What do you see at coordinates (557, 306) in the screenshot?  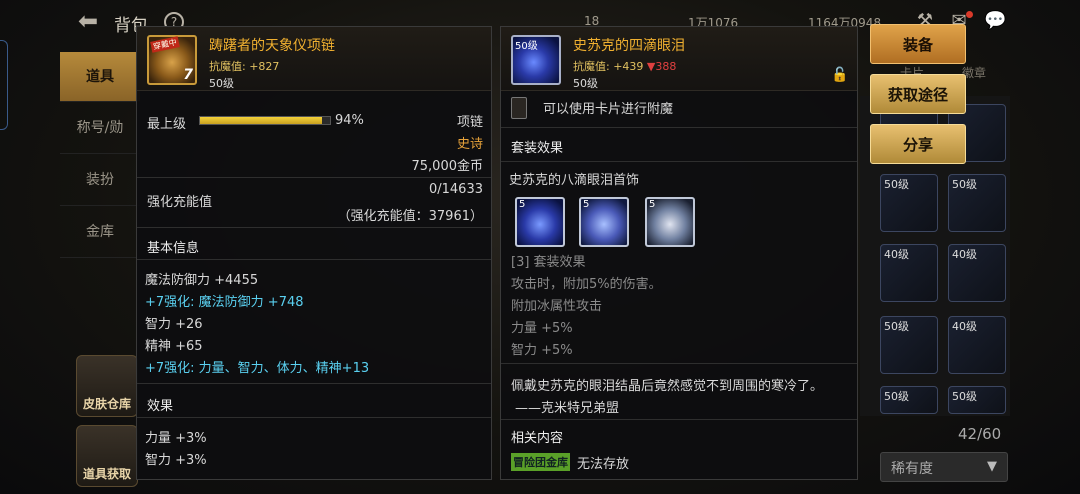 I see `set-line: 附加冰属性攻击` at bounding box center [557, 306].